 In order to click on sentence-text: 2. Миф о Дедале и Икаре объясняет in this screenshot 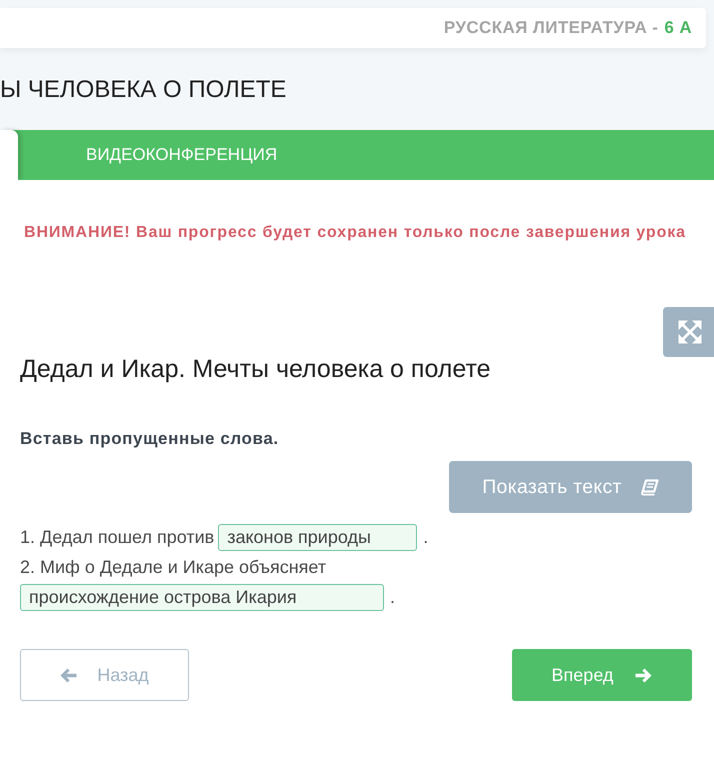, I will do `click(173, 567)`.